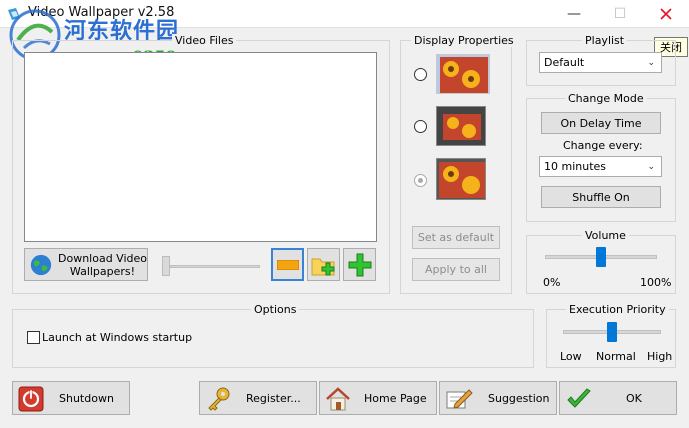  I want to click on priority-high-label: High, so click(660, 356).